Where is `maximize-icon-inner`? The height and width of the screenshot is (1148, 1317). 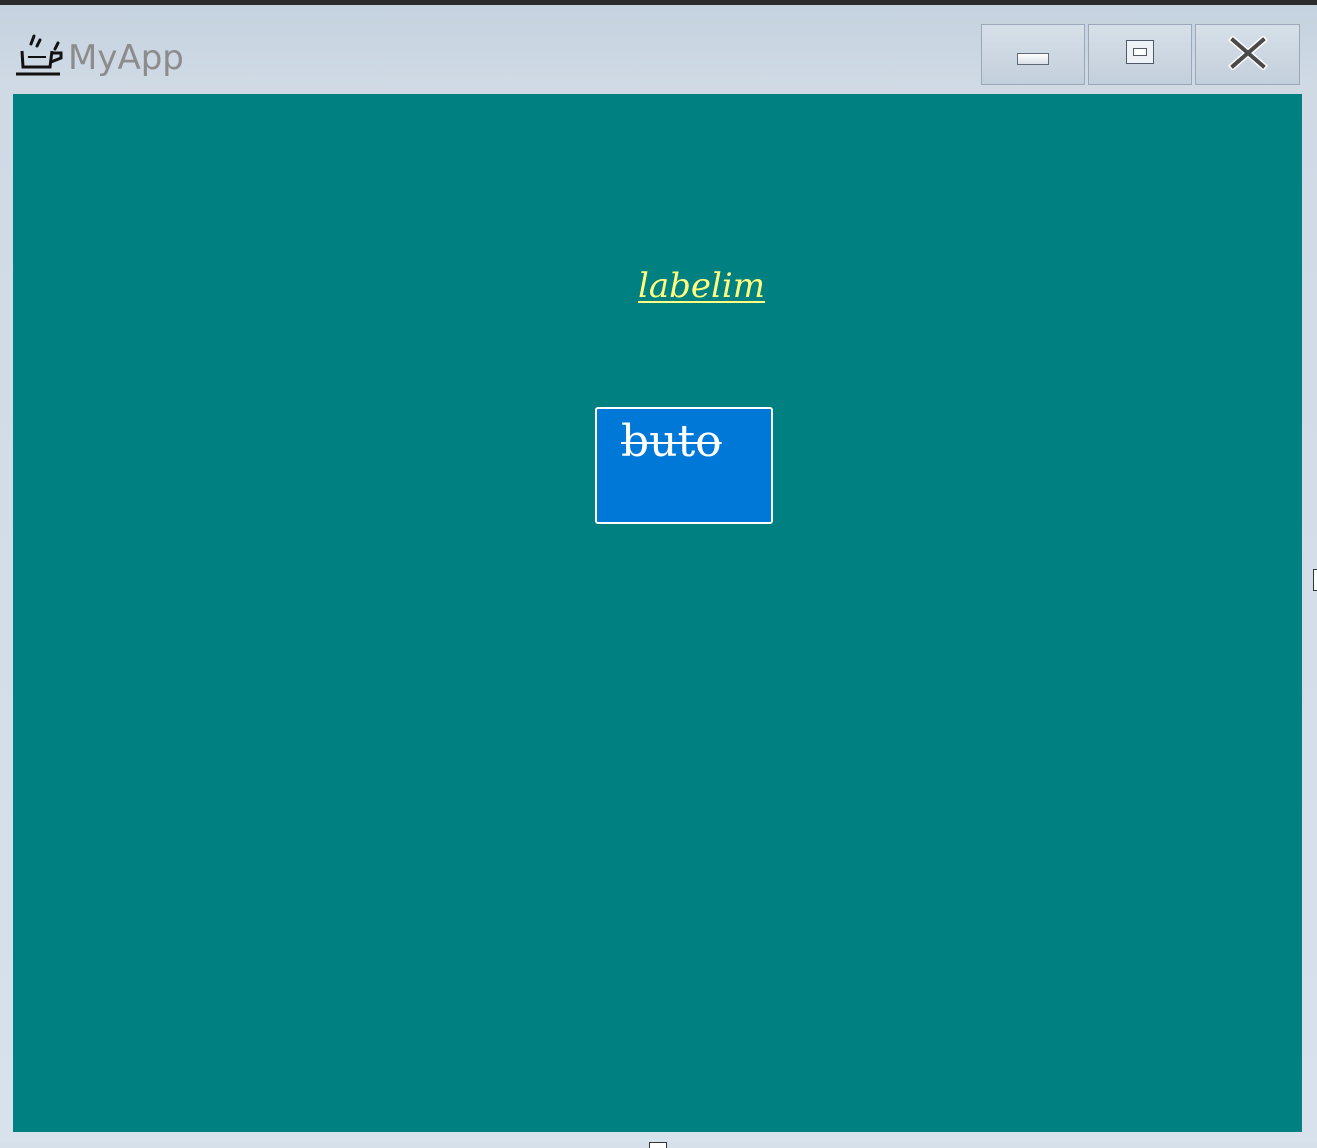 maximize-icon-inner is located at coordinates (1140, 51).